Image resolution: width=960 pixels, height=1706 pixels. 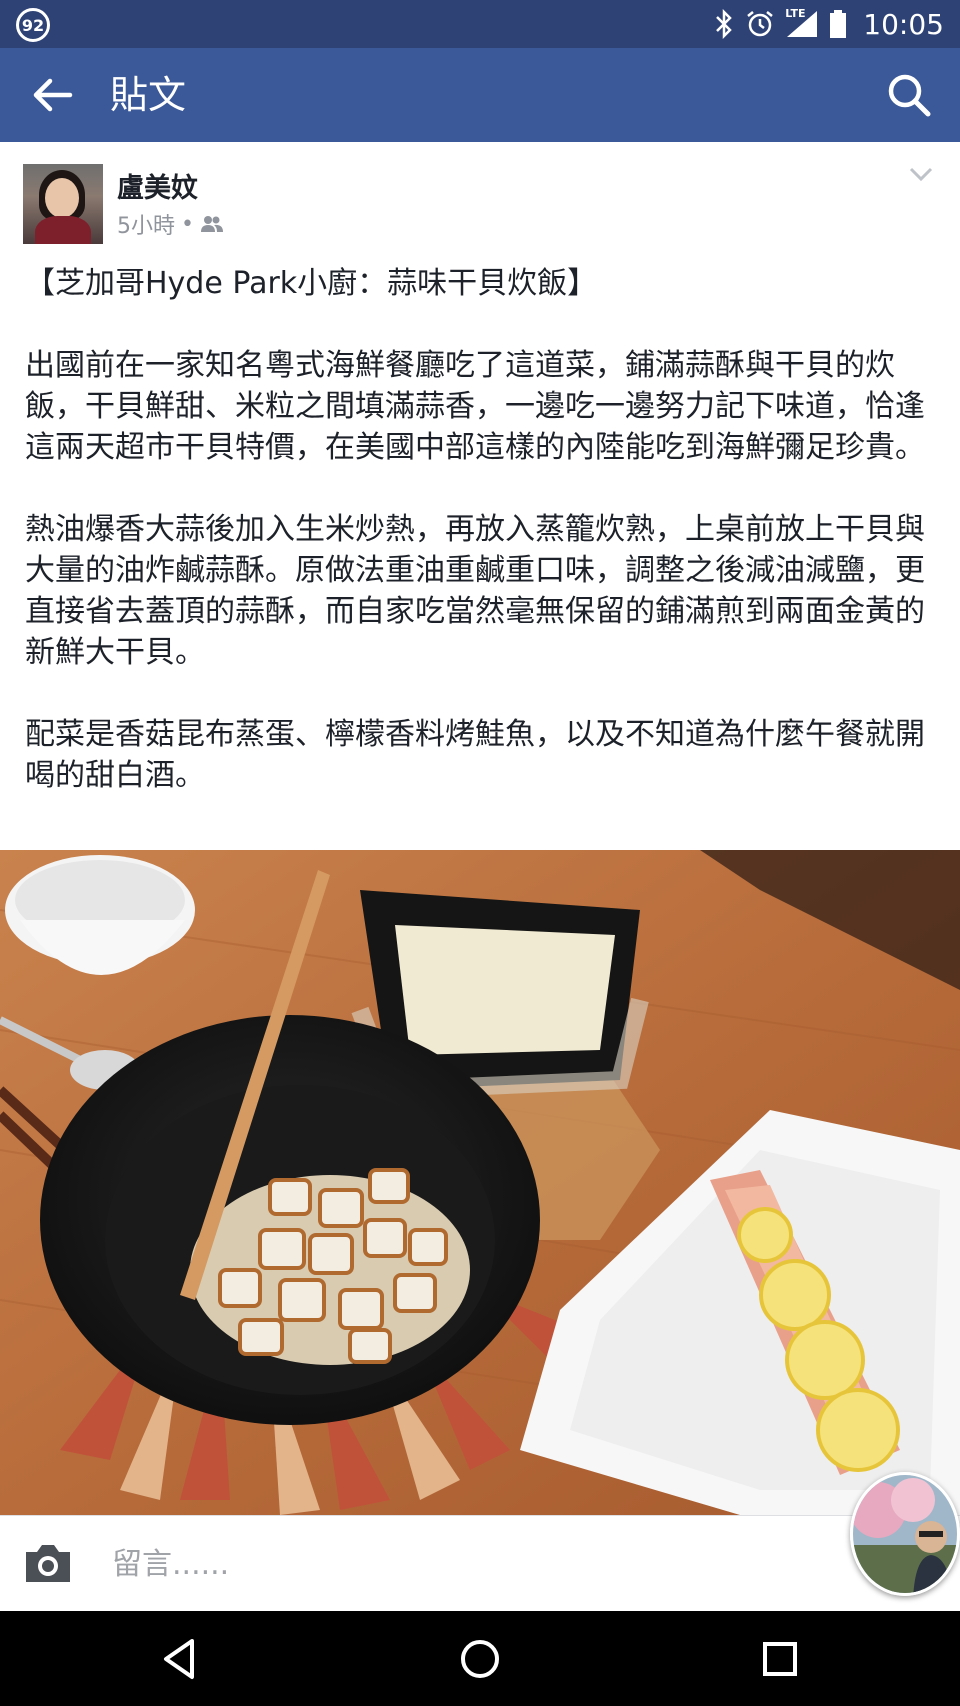 What do you see at coordinates (48, 1563) in the screenshot?
I see `camera-icon` at bounding box center [48, 1563].